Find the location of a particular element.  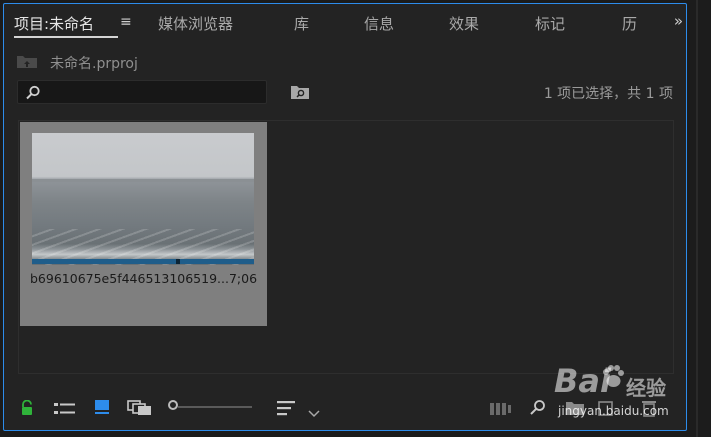

tab-effects: 效果 is located at coordinates (464, 23).